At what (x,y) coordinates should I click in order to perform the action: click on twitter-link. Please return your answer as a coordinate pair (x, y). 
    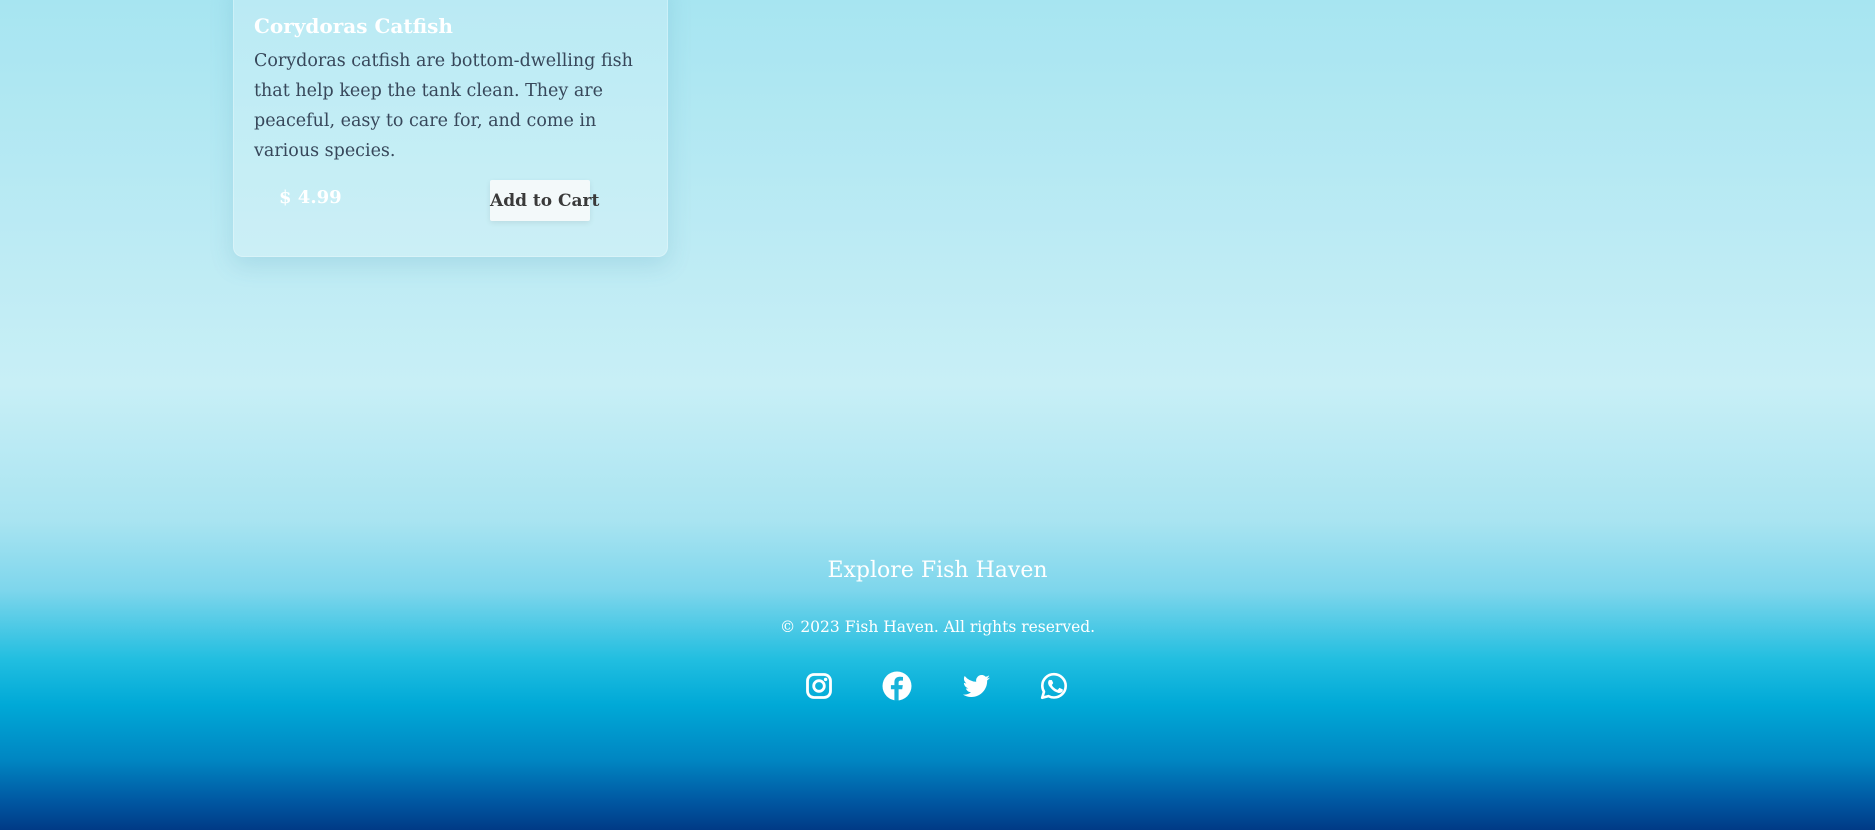
    Looking at the image, I should click on (976, 686).